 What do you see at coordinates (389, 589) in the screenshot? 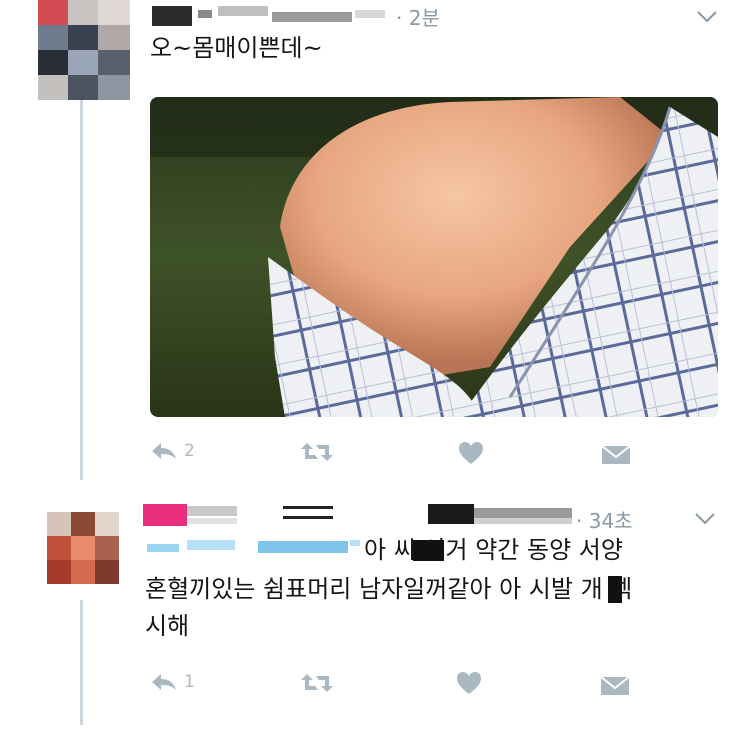
I see `tweet-text-line-2: 혼혈끼있는 쉼표머리 남자일꺼같아 아 시발 개 섹` at bounding box center [389, 589].